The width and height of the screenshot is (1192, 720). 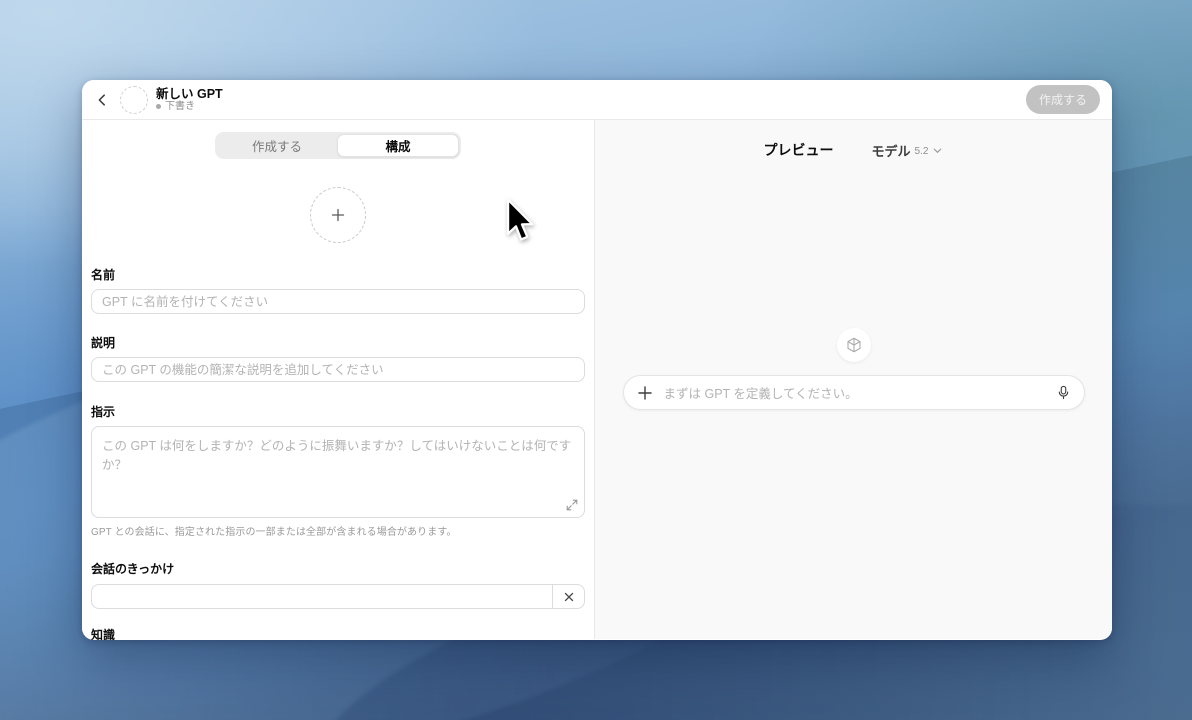 I want to click on name-label: 名前, so click(x=103, y=275).